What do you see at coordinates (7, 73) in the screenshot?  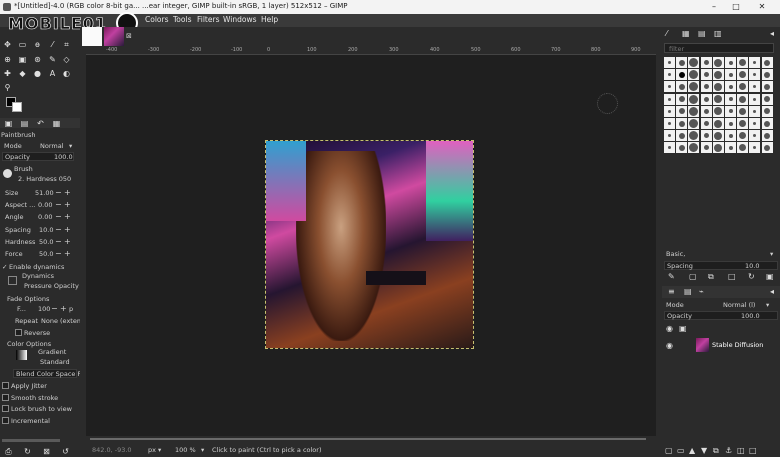 I see `heal-icon: ✚` at bounding box center [7, 73].